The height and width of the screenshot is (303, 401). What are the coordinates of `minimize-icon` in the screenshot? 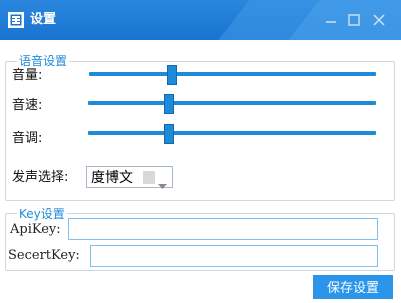 It's located at (331, 20).